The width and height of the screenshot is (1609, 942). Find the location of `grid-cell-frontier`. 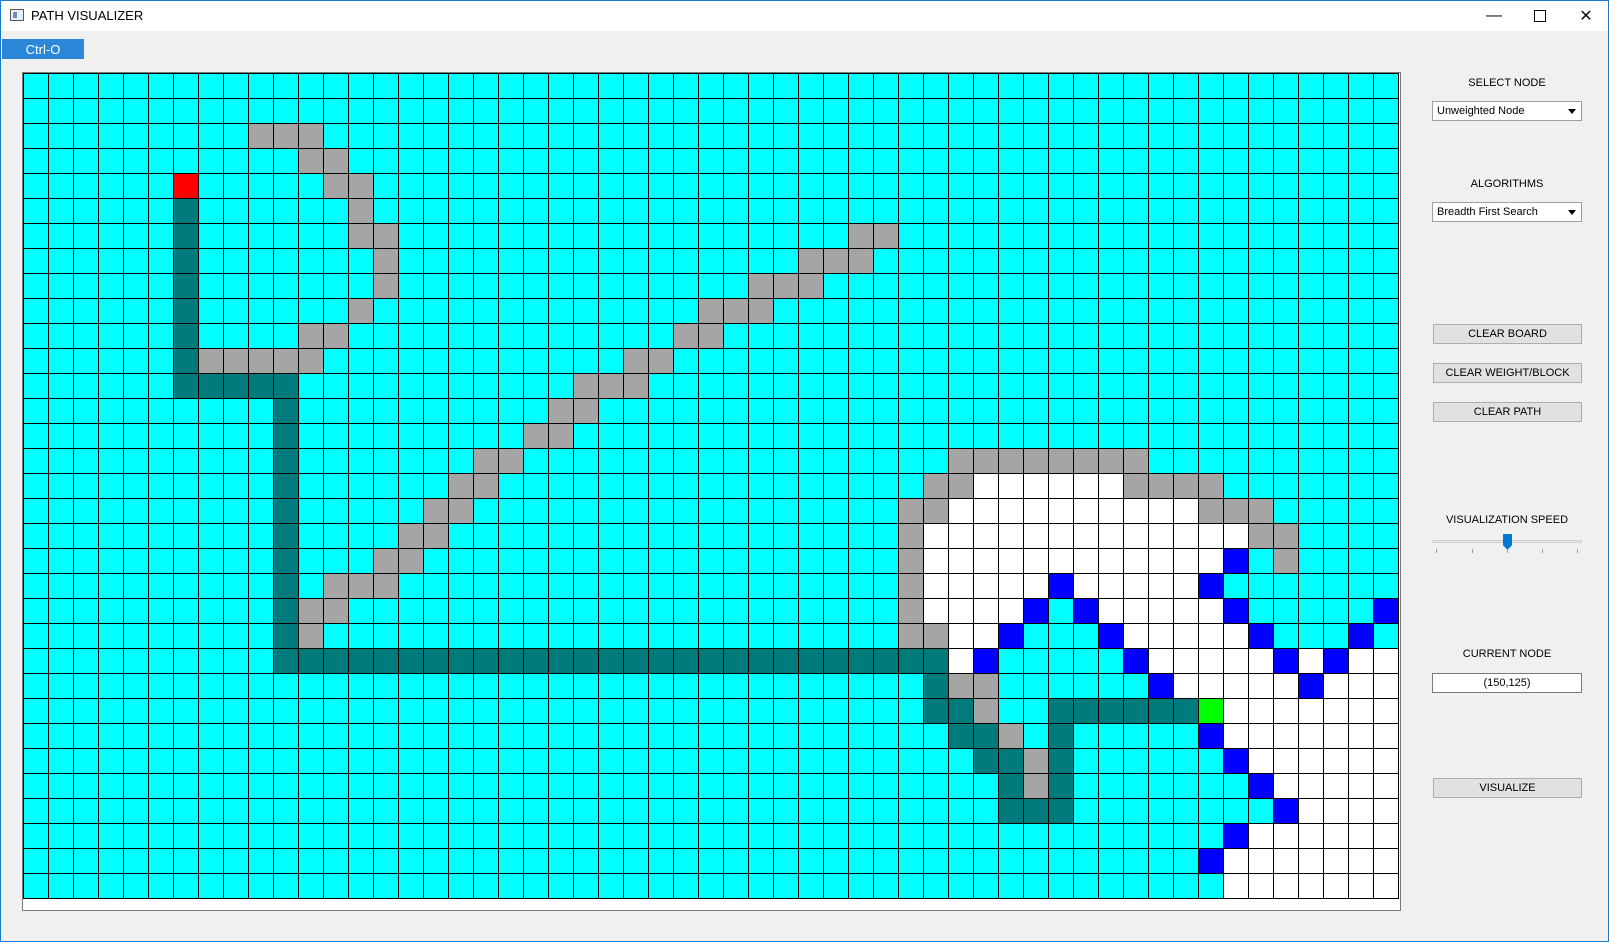

grid-cell-frontier is located at coordinates (1236, 561).